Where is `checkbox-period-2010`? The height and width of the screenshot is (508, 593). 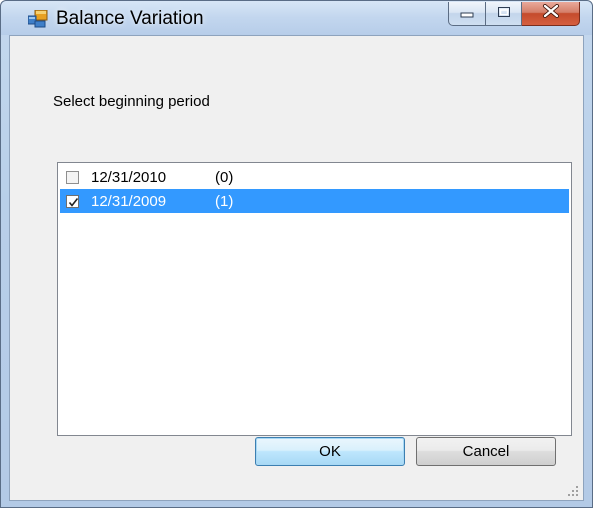 checkbox-period-2010 is located at coordinates (72, 177).